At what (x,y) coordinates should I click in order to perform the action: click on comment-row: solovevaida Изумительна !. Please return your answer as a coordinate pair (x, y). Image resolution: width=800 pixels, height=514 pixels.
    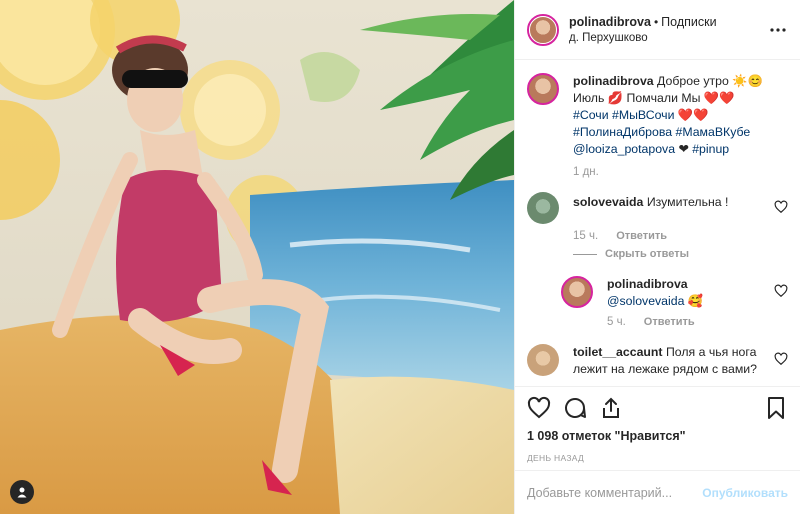
    Looking at the image, I should click on (657, 208).